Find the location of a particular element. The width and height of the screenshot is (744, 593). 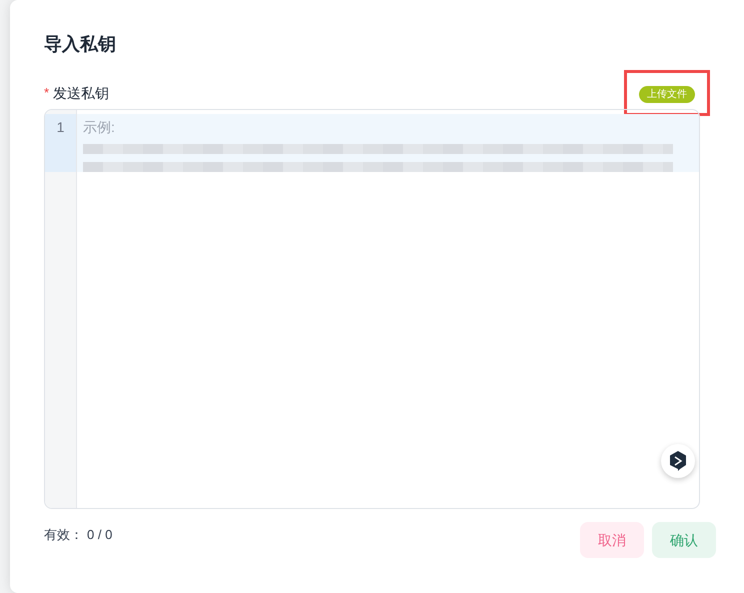

field-label: 发送私钥 is located at coordinates (81, 93).